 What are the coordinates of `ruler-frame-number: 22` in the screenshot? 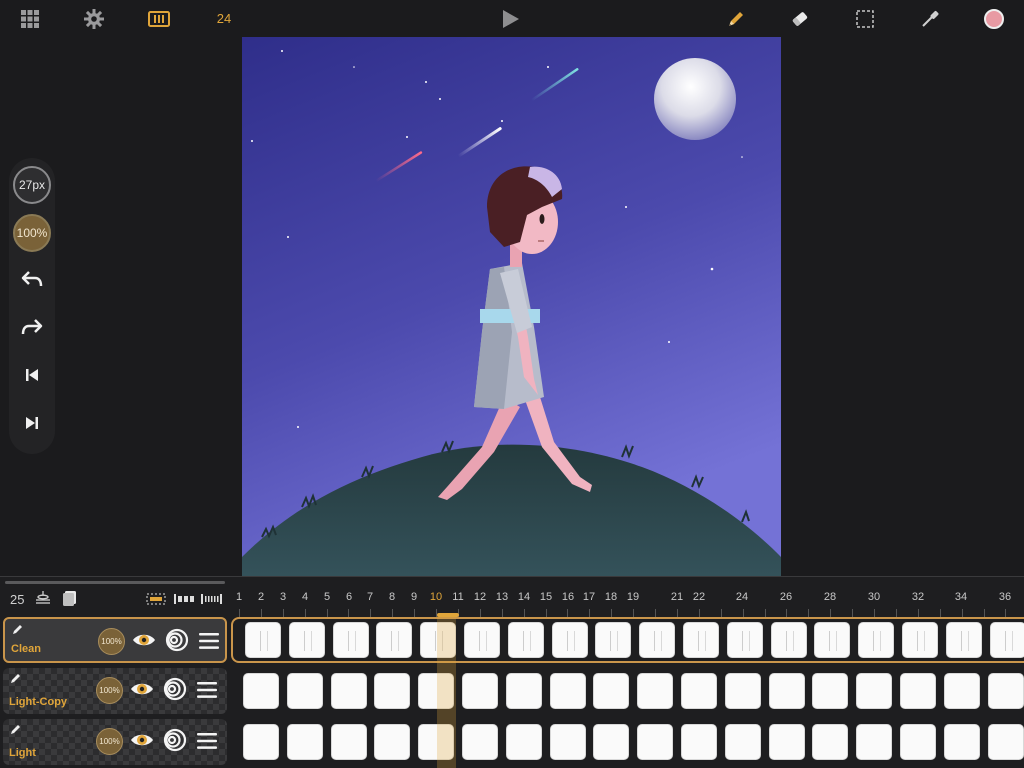 It's located at (699, 597).